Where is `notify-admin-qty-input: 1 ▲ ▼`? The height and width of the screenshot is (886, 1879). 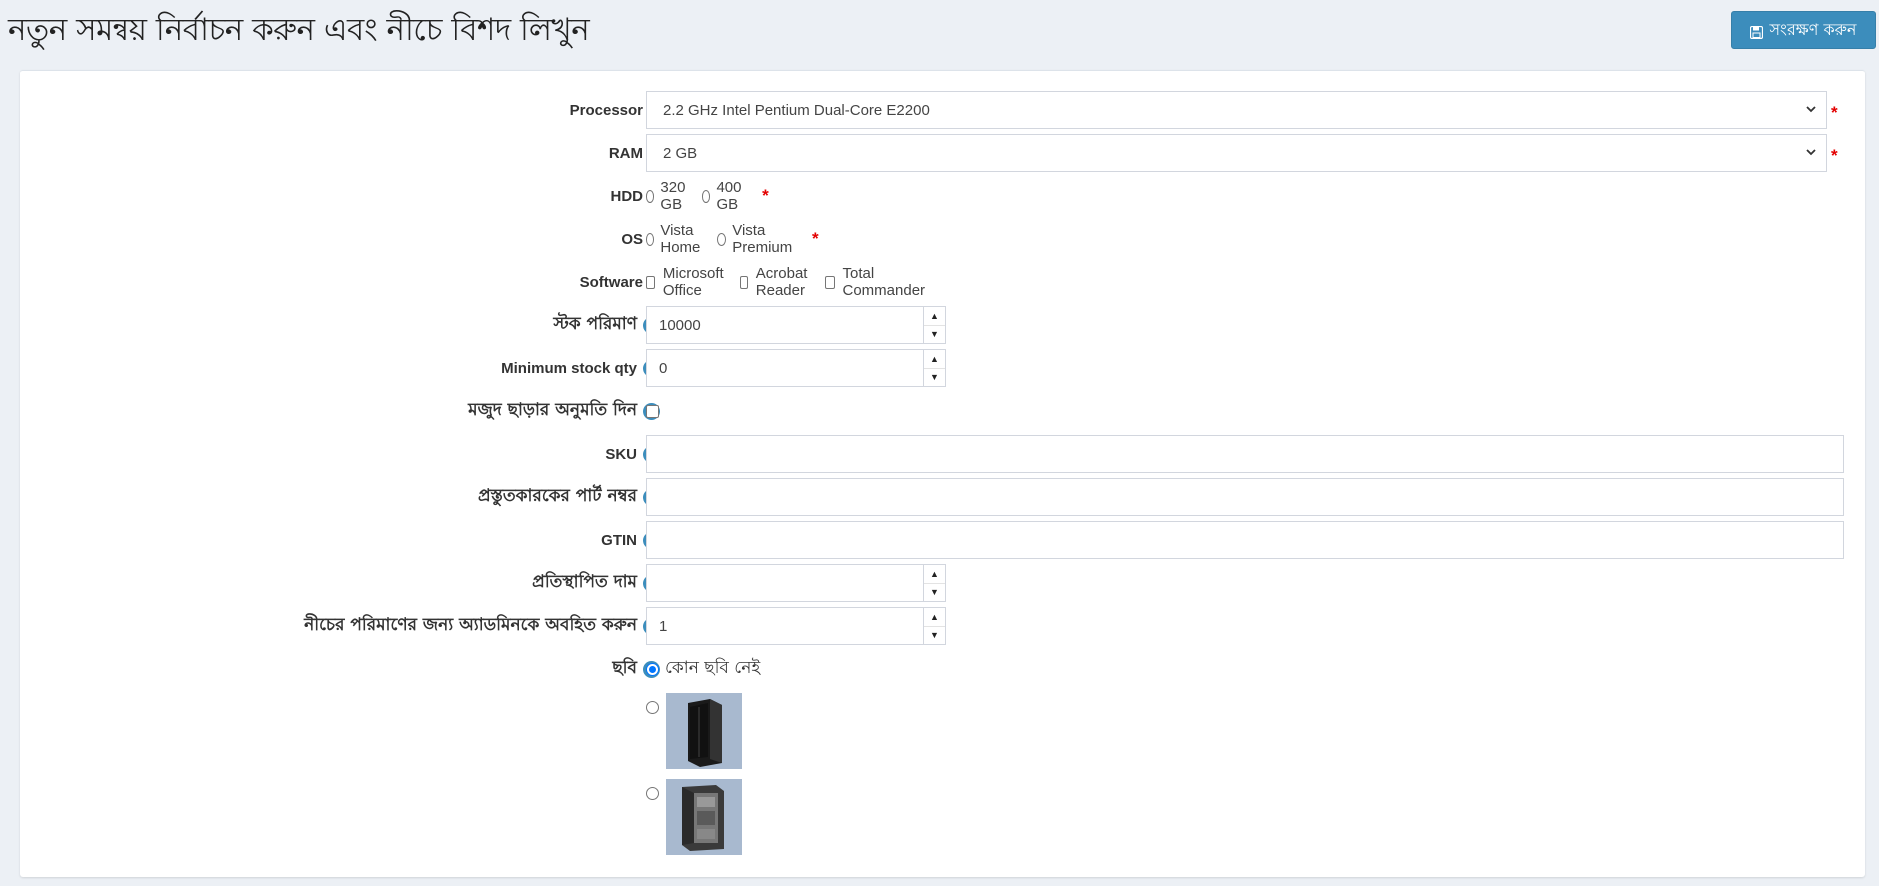
notify-admin-qty-input: 1 ▲ ▼ is located at coordinates (796, 626).